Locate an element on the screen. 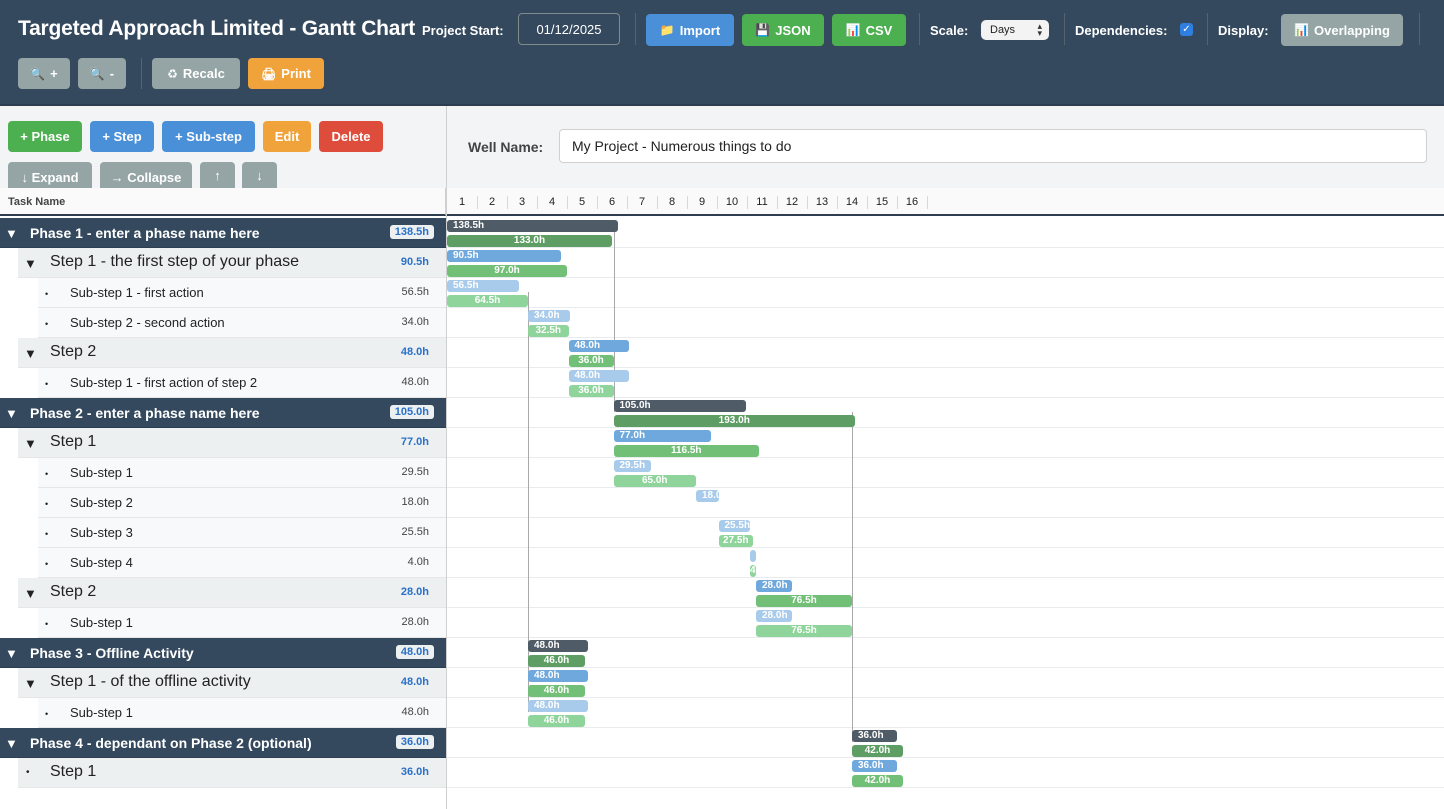 This screenshot has width=1444, height=809. add-substep-button: + Sub-step is located at coordinates (208, 136).